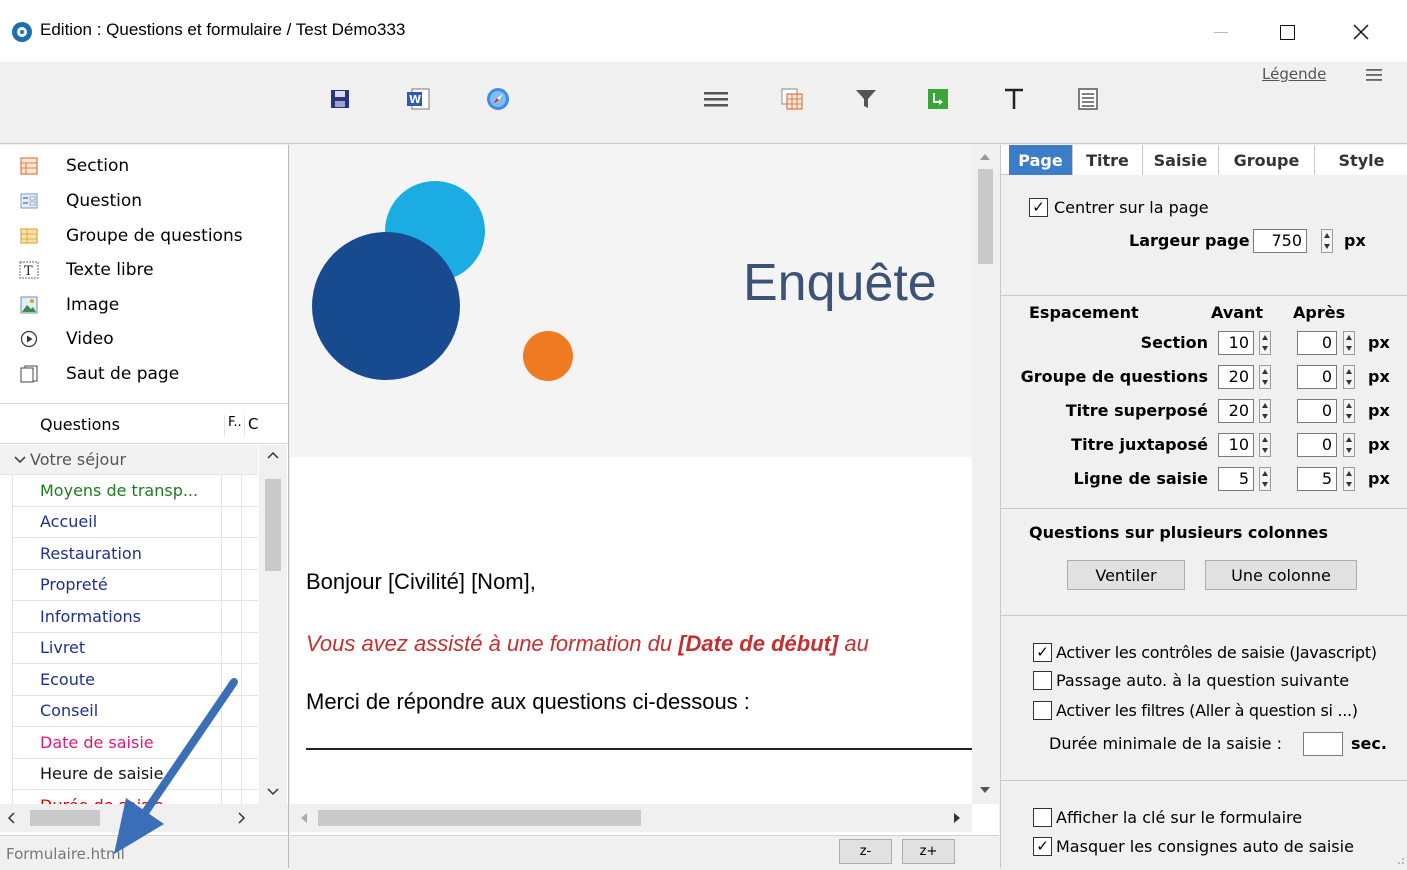  What do you see at coordinates (80, 424) in the screenshot?
I see `col-header-questions: Questions` at bounding box center [80, 424].